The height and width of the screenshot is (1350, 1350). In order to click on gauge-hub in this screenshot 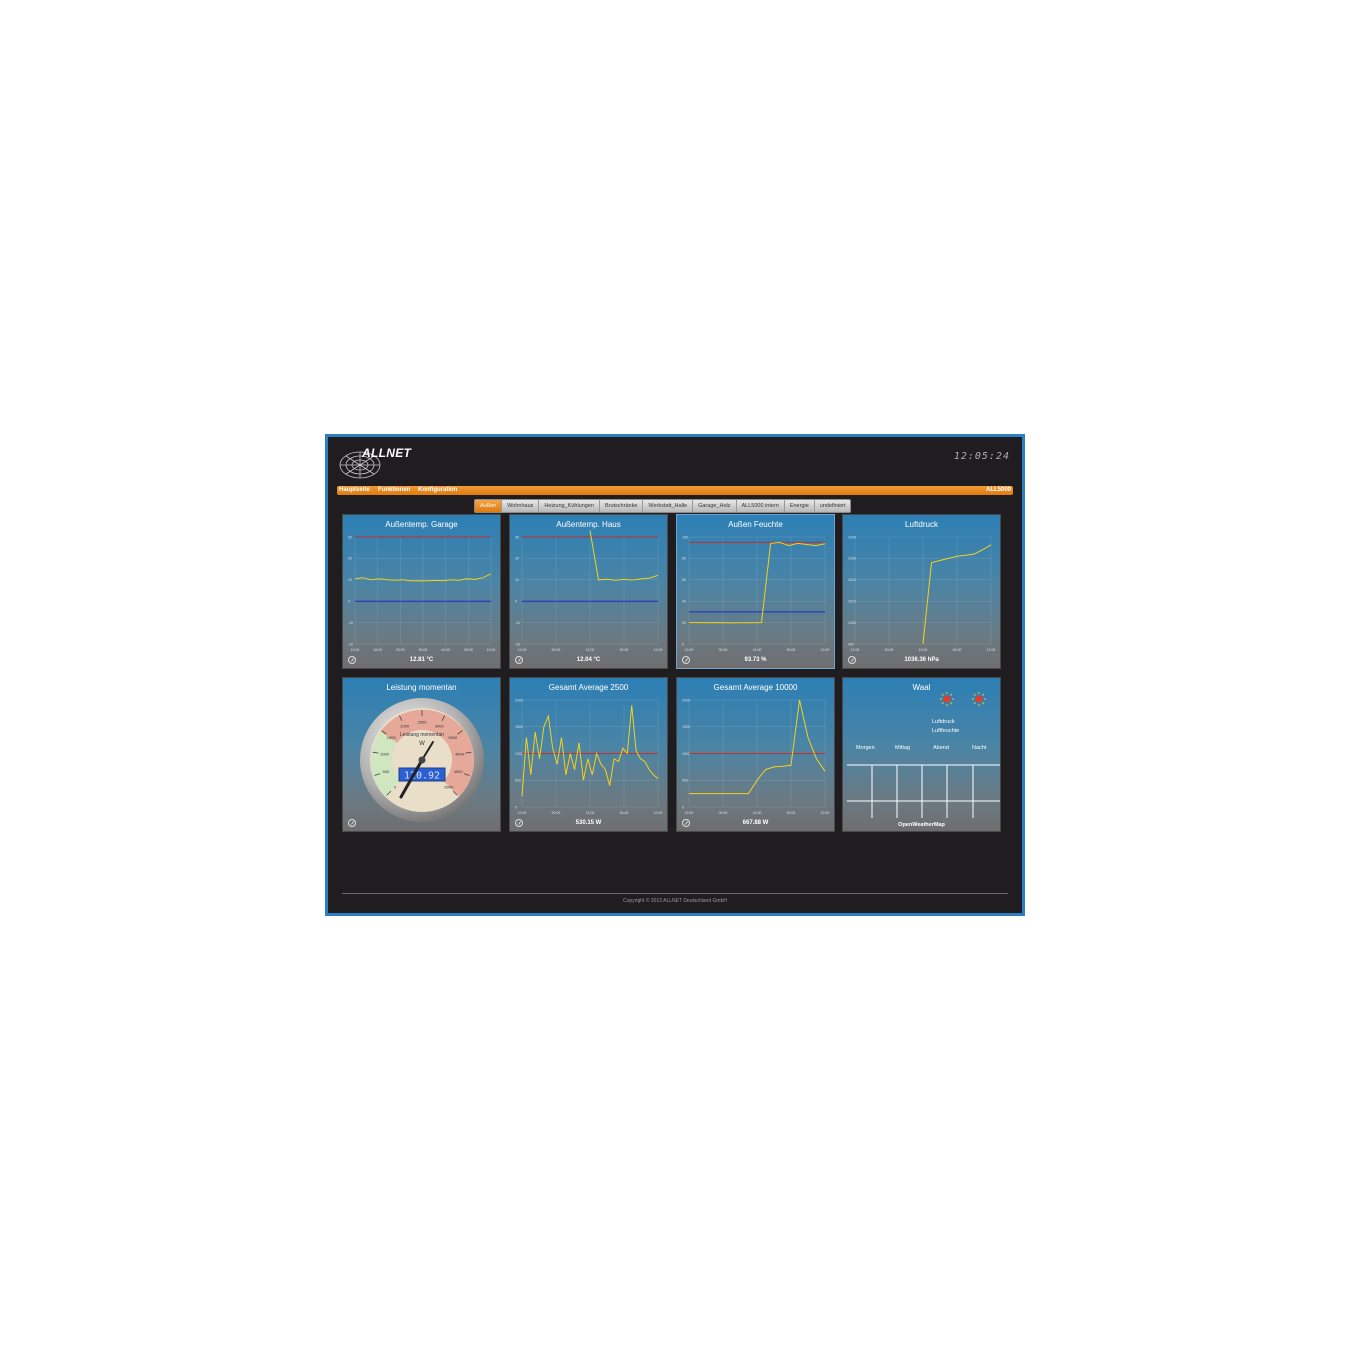, I will do `click(422, 760)`.